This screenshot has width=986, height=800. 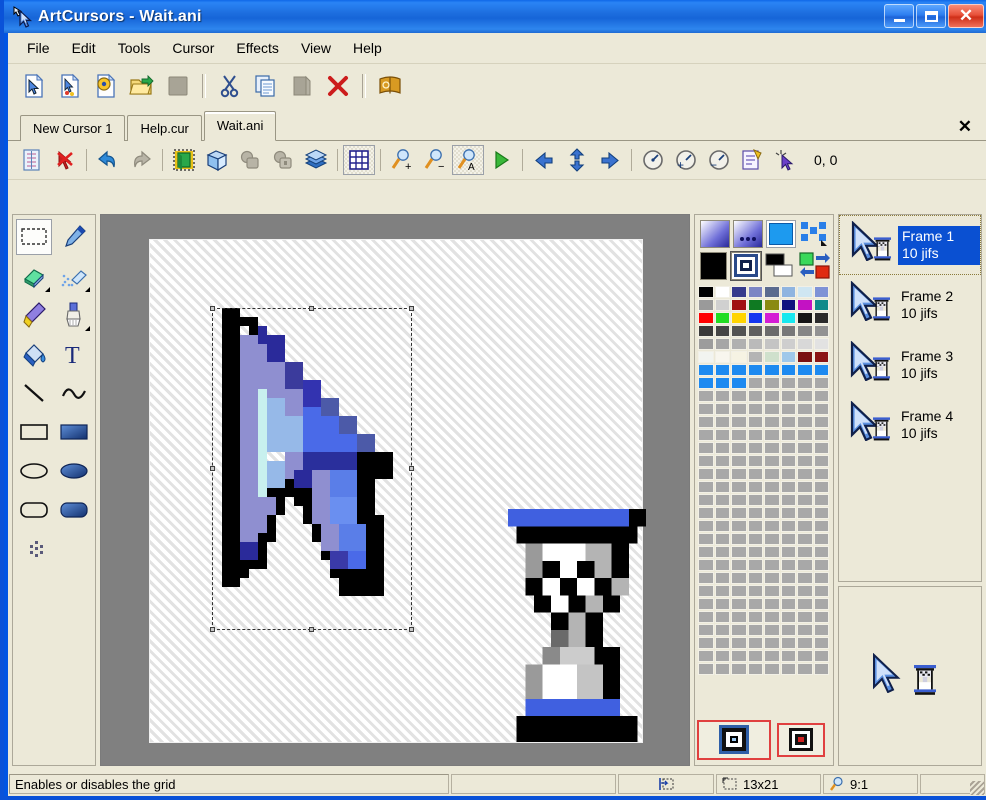 I want to click on selection-marquee, so click(x=312, y=469).